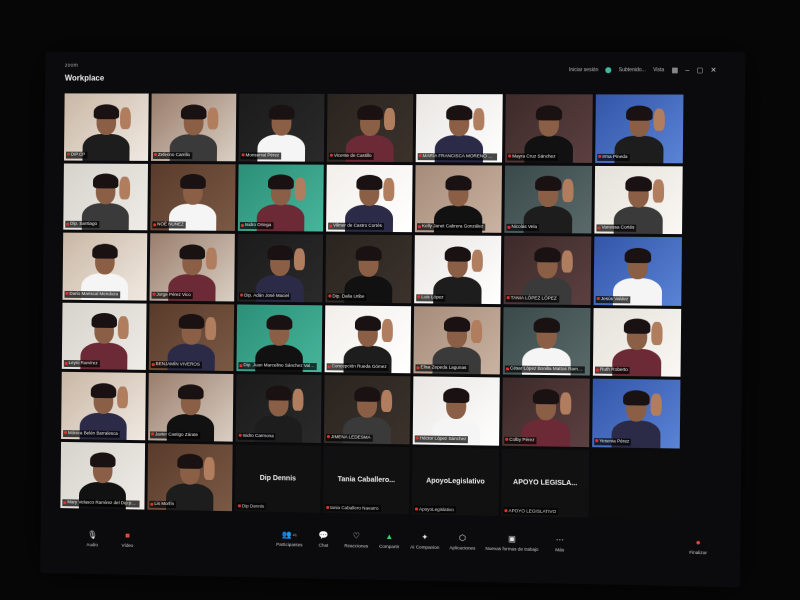 This screenshot has height=600, width=800. Describe the element at coordinates (278, 408) in the screenshot. I see `participant-tile: Isidro Carmona` at that location.